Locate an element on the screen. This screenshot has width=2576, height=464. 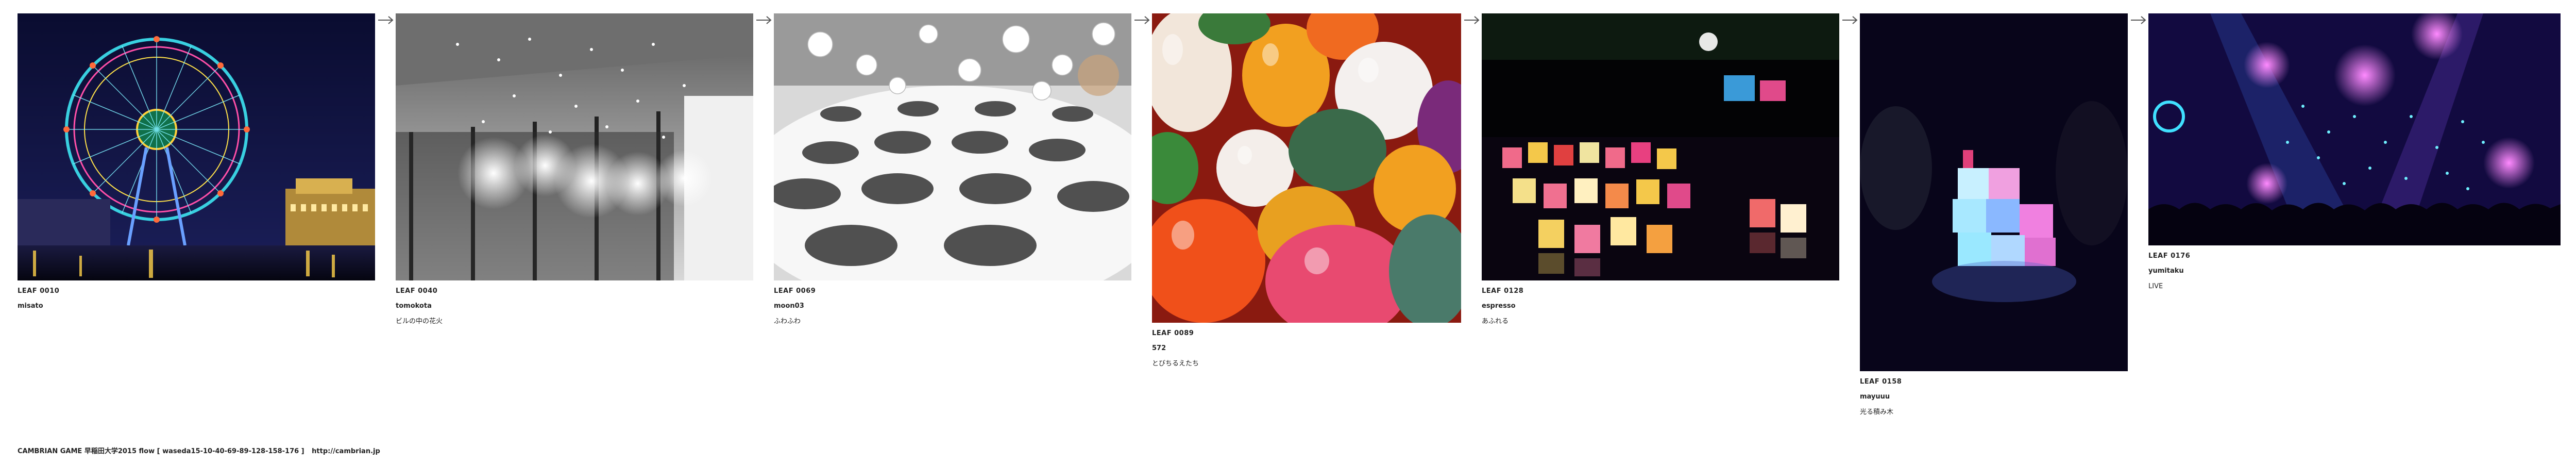
concert-image is located at coordinates (2354, 129).